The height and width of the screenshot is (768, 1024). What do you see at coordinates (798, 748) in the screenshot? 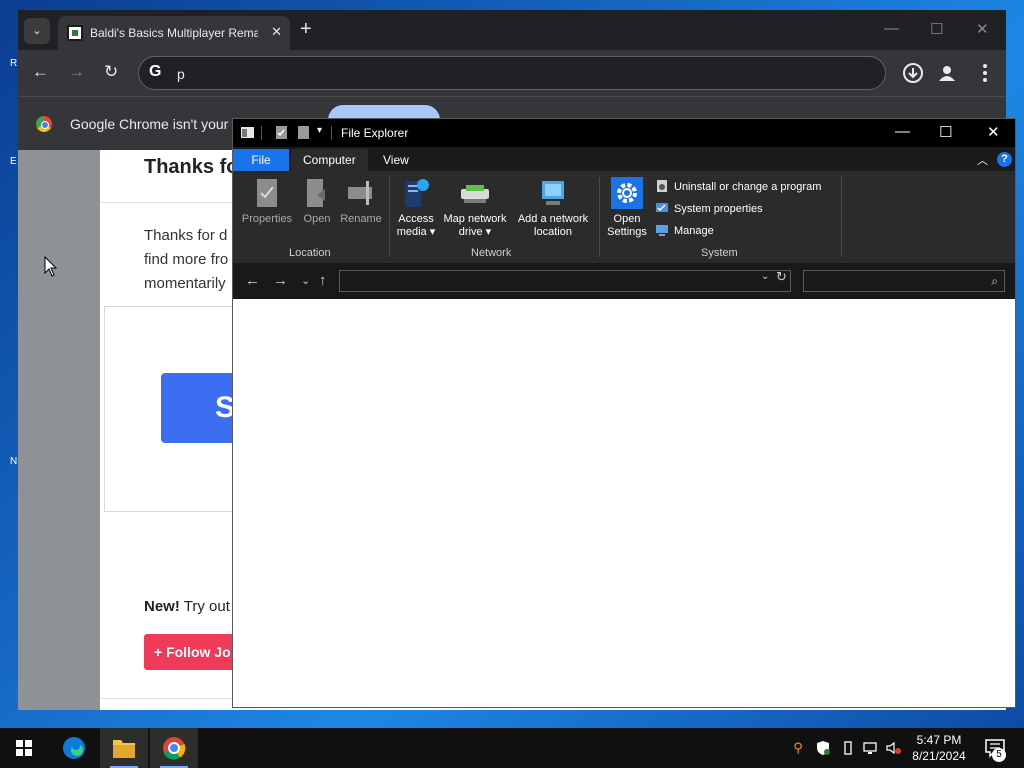
I see `search-tray-icon: ⚲` at bounding box center [798, 748].